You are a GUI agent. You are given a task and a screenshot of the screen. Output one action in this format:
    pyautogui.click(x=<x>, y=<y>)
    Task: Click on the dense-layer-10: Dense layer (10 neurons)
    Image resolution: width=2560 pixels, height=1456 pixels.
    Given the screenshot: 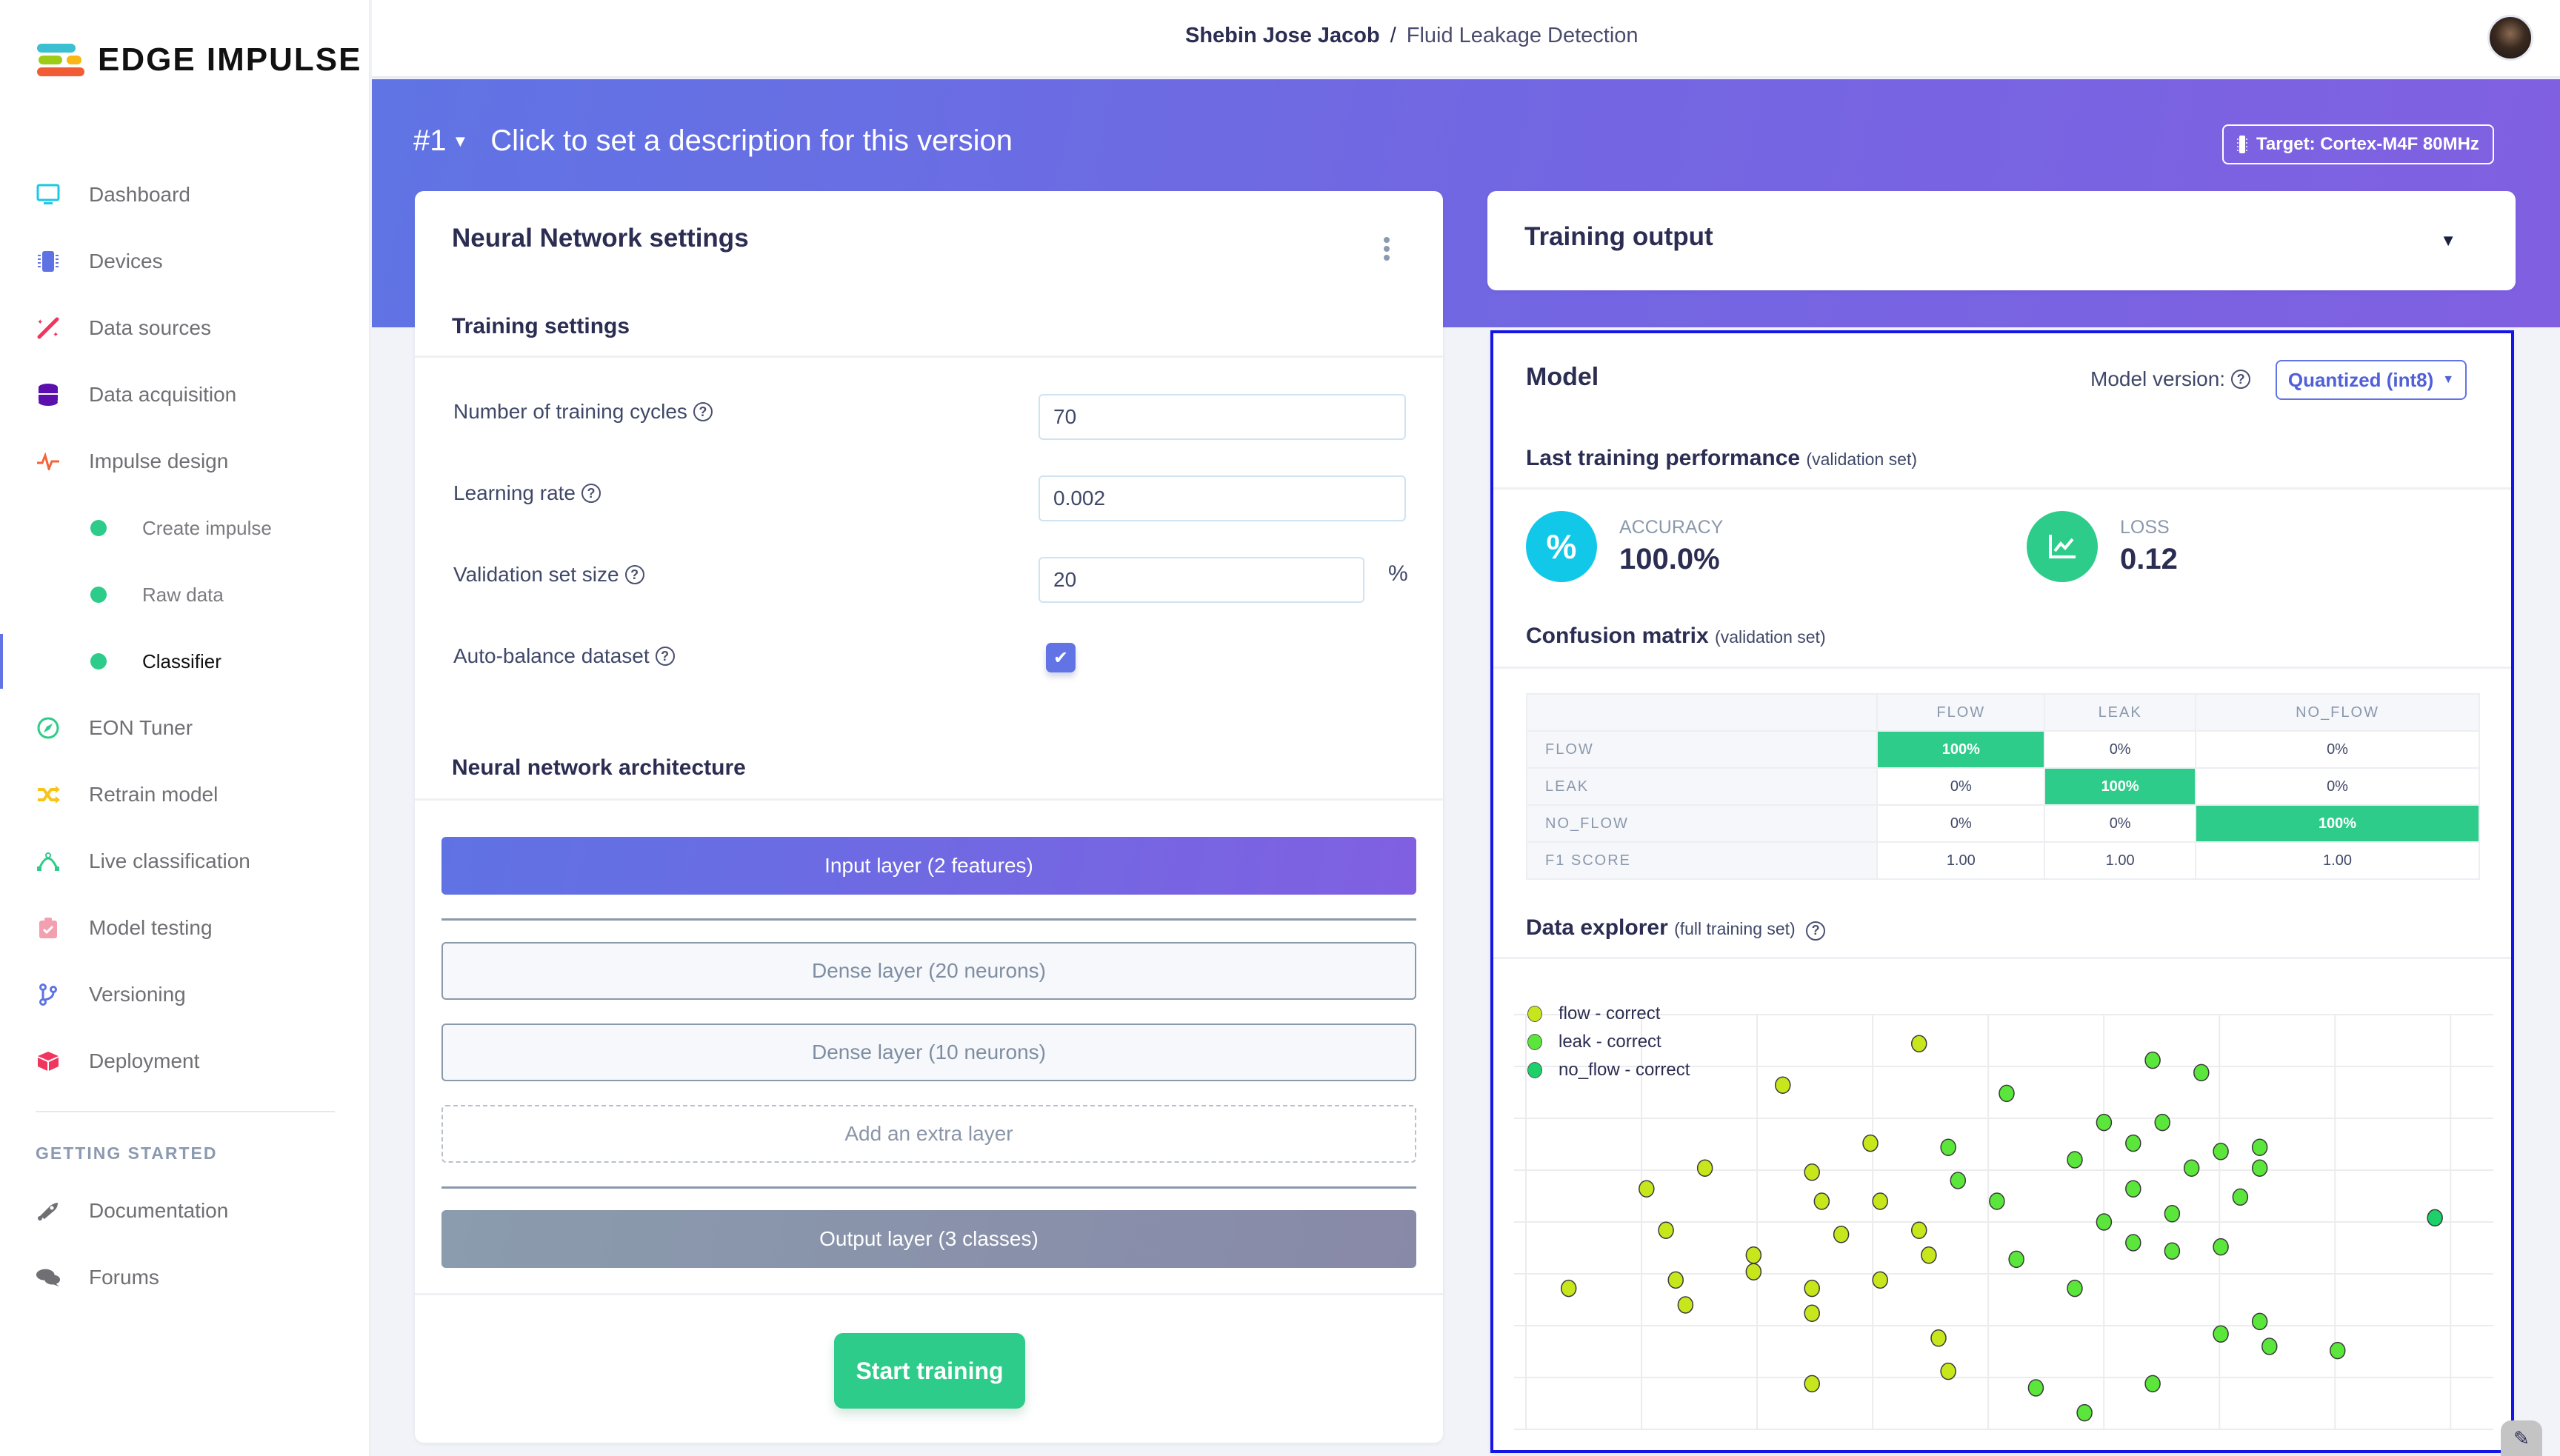 What is the action you would take?
    pyautogui.click(x=928, y=1052)
    